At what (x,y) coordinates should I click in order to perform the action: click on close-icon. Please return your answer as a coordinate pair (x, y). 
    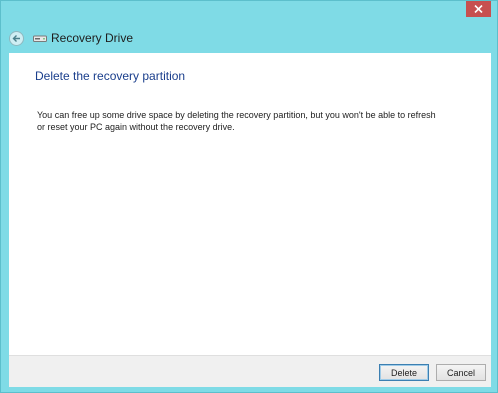
    Looking at the image, I should click on (478, 9).